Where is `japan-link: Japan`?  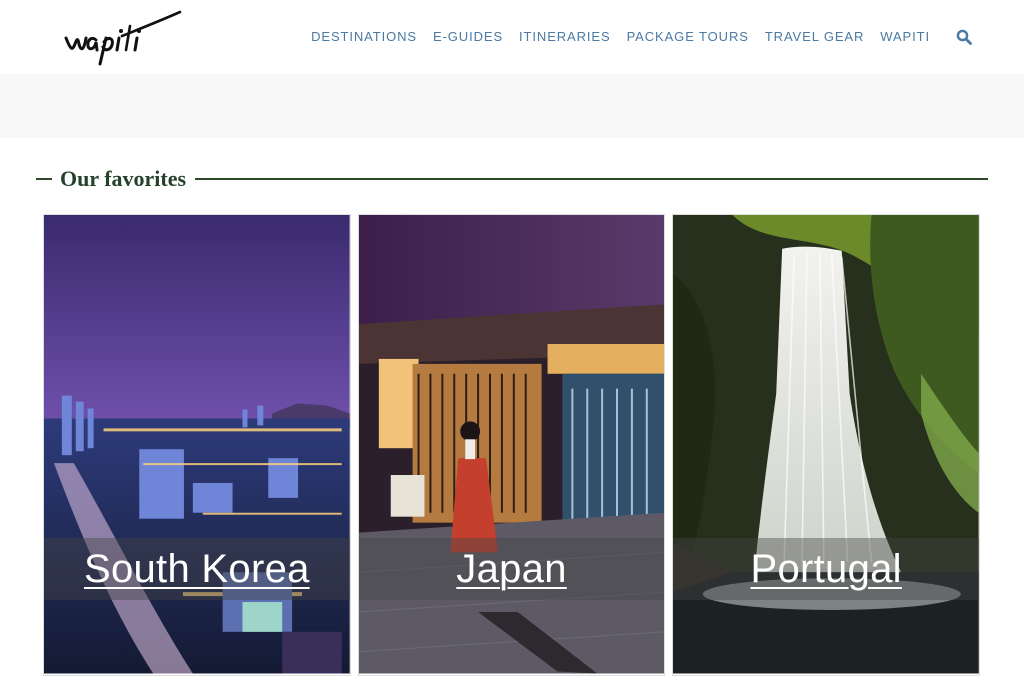 japan-link: Japan is located at coordinates (511, 569).